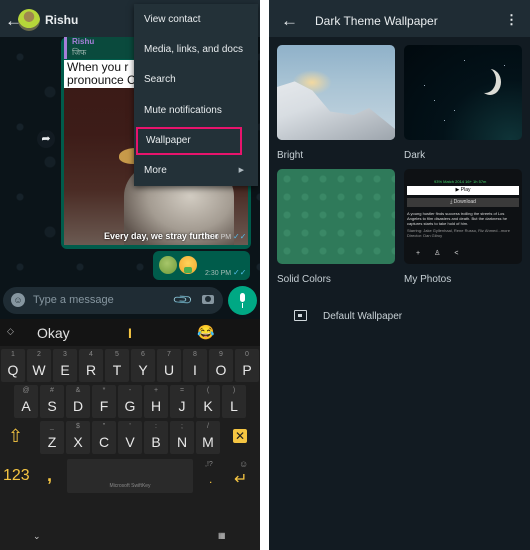  Describe the element at coordinates (13, 365) in the screenshot. I see `key-q: 1Q` at that location.